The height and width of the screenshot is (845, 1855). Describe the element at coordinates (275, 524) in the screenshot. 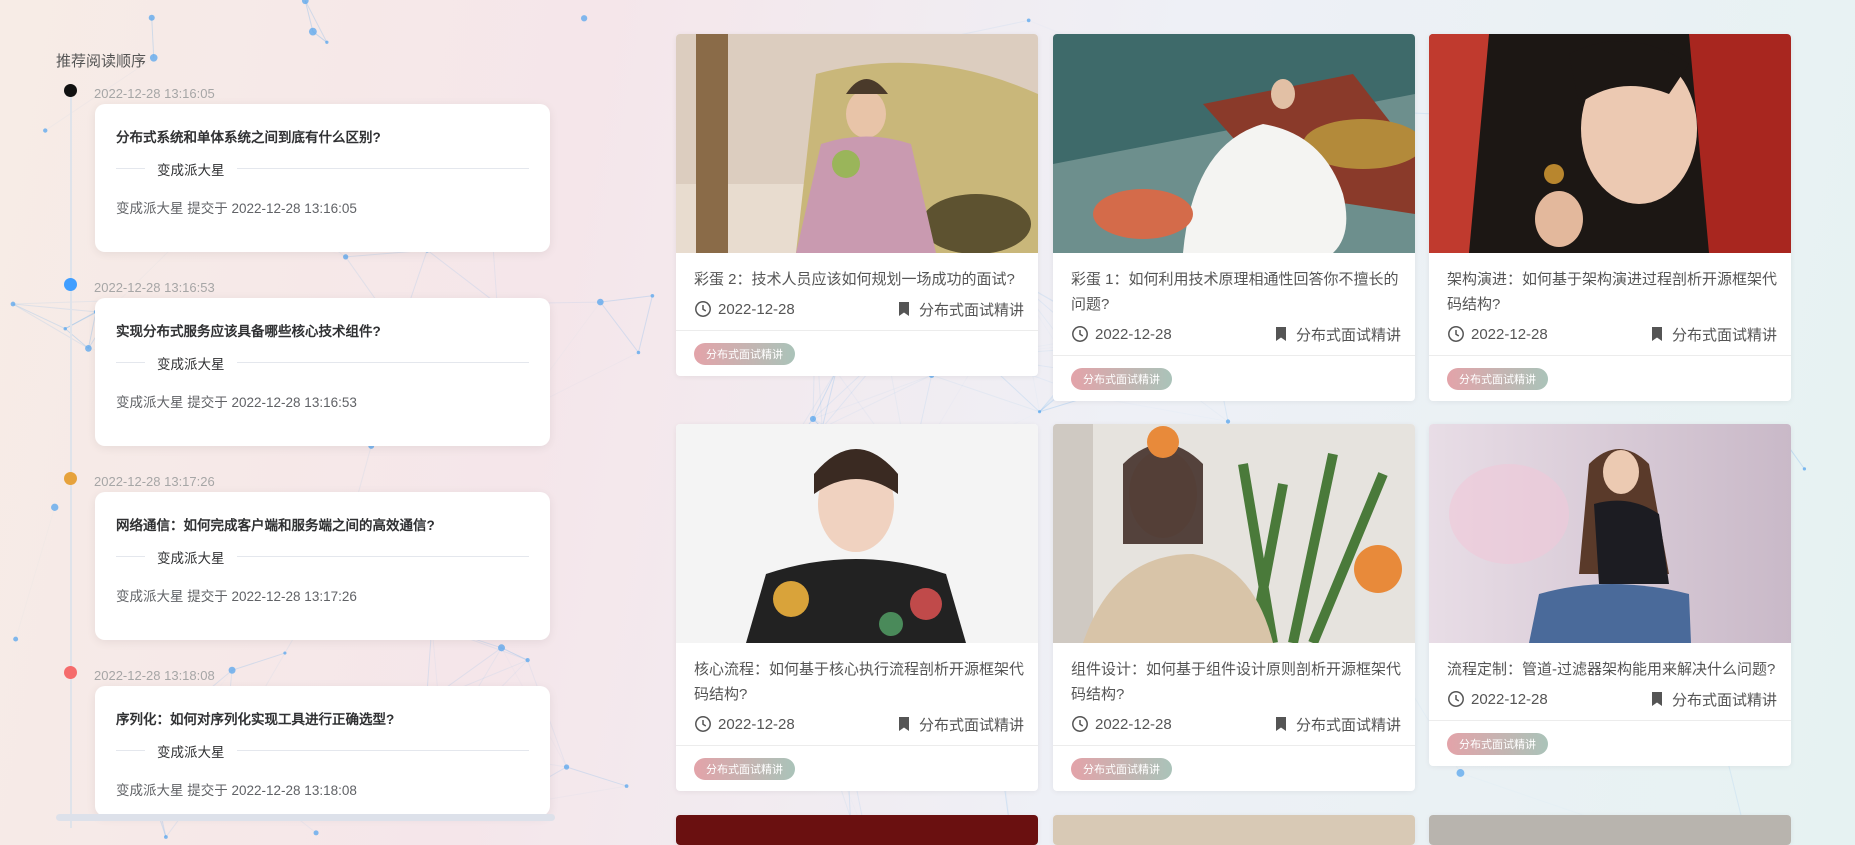

I see `article-title: 网络通信：如何完成客户端和服务端之间的高效通信?` at that location.